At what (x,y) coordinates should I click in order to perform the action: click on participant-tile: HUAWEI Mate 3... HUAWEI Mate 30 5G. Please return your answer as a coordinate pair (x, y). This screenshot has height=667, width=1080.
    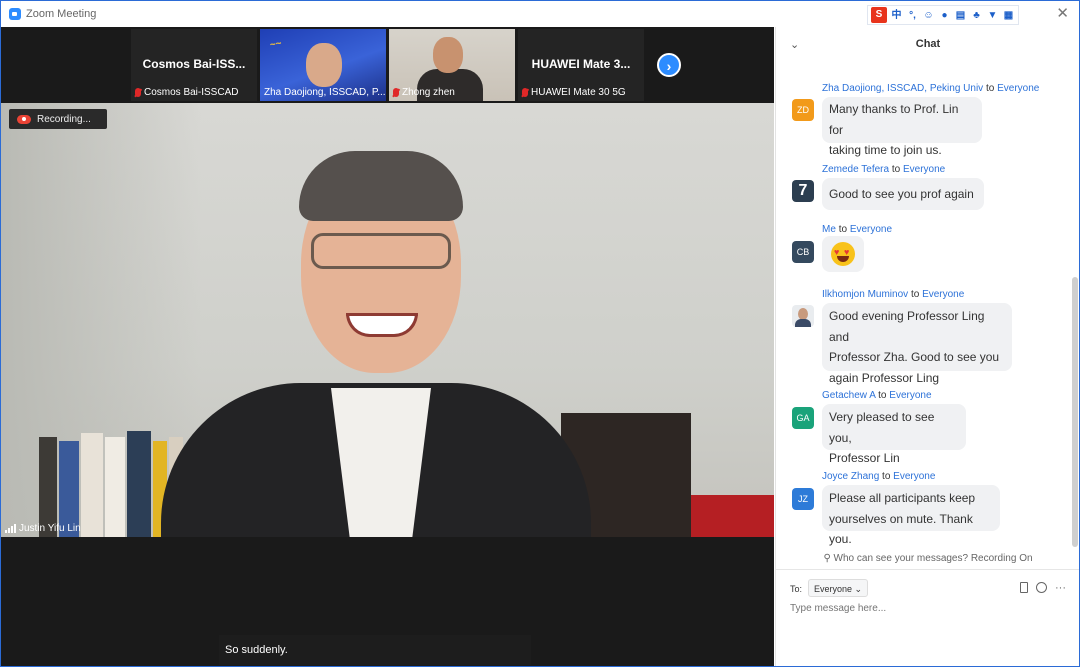
    Looking at the image, I should click on (581, 65).